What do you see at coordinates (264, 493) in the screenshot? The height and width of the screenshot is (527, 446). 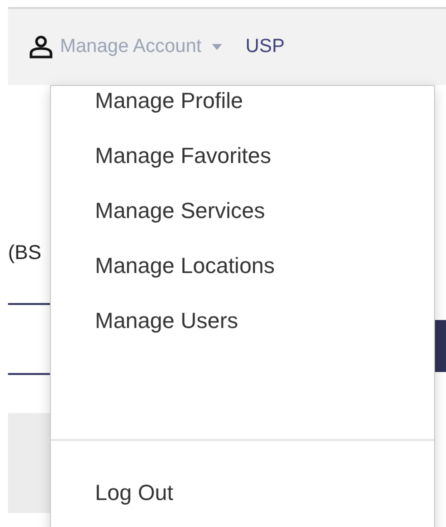 I see `logout-menu-item: Log Out` at bounding box center [264, 493].